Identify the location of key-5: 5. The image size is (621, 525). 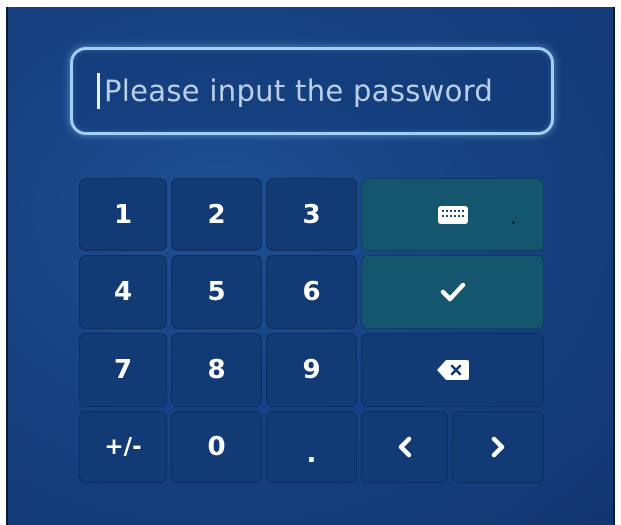
(216, 292).